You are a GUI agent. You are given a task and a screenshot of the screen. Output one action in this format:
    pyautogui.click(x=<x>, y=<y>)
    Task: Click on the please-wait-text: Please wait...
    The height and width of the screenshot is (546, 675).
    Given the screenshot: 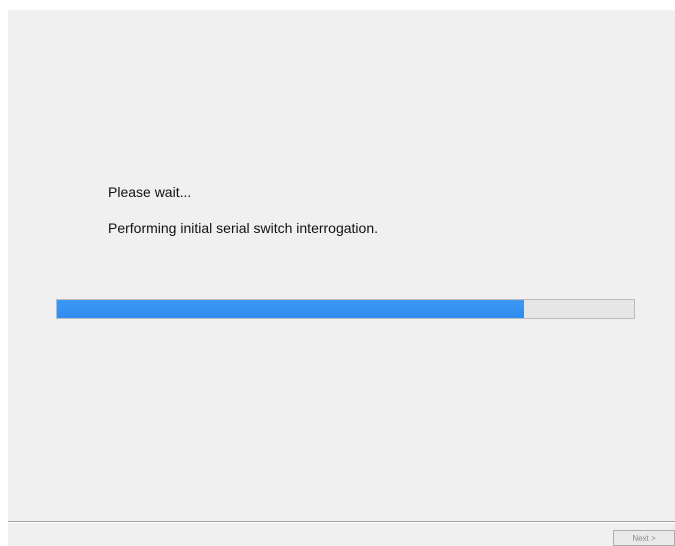 What is the action you would take?
    pyautogui.click(x=150, y=192)
    